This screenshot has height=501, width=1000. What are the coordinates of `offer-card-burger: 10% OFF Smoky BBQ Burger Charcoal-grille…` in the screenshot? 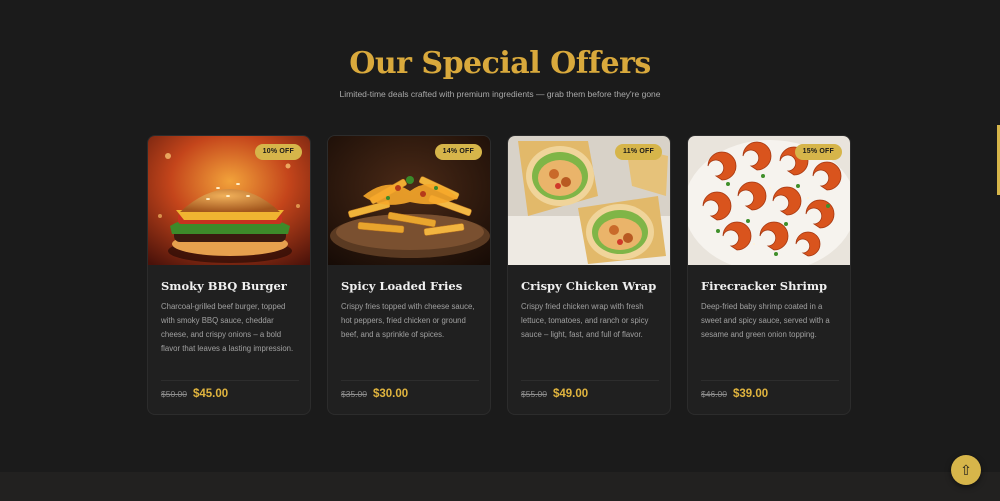 It's located at (229, 275).